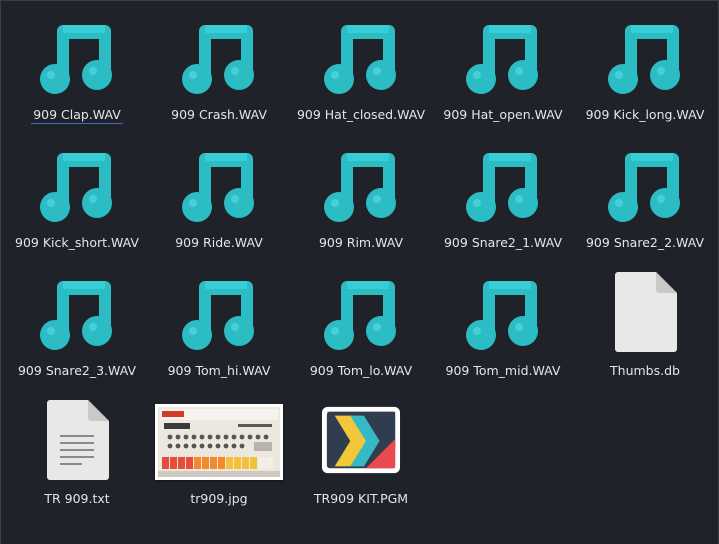  What do you see at coordinates (361, 114) in the screenshot?
I see `file-name: 909 Hat_closed.WAV` at bounding box center [361, 114].